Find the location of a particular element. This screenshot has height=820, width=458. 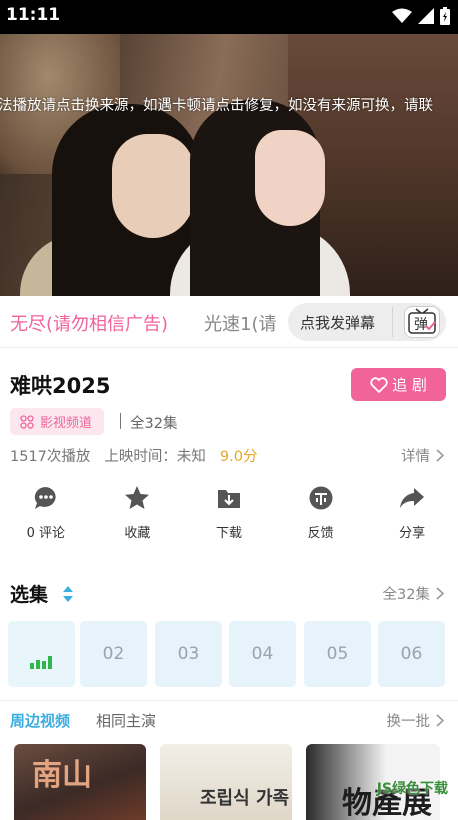

danmu-tv-icon: 弹 is located at coordinates (422, 321).